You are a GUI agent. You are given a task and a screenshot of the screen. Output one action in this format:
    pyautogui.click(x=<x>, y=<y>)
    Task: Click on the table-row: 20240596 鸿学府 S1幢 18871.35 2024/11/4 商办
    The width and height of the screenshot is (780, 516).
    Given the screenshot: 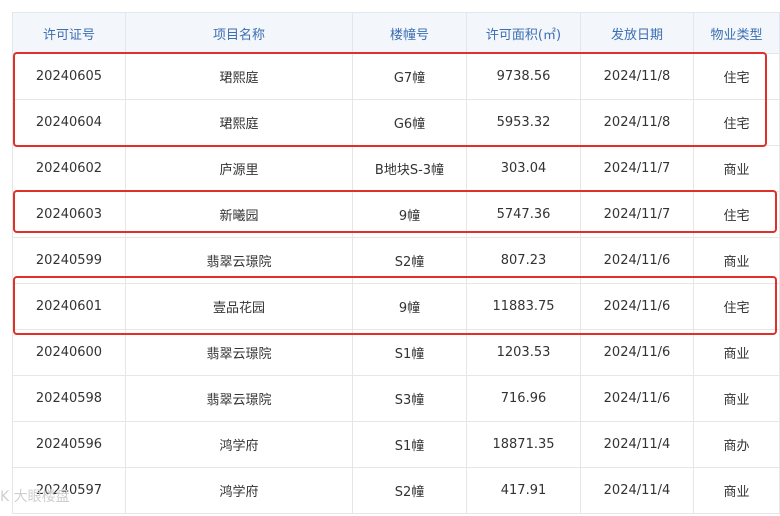 What is the action you would take?
    pyautogui.click(x=396, y=444)
    